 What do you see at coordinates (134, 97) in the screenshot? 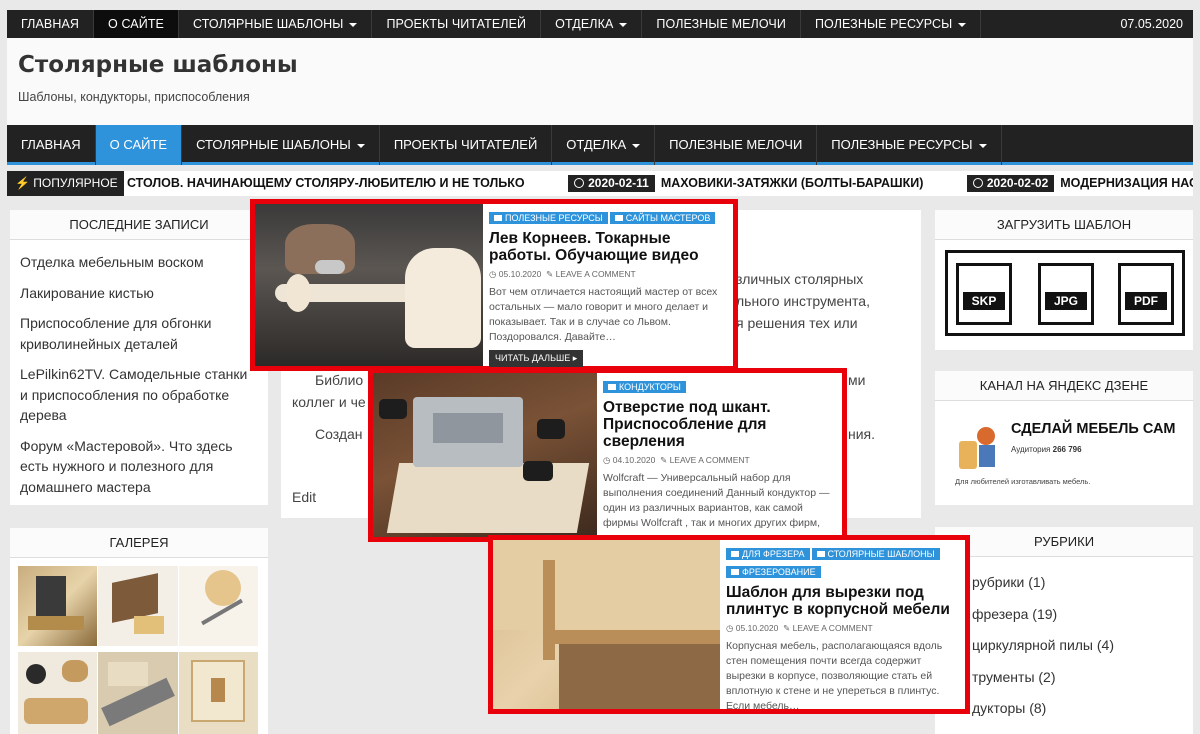
I see `site-description: Шаблоны, кондукторы, приспособления` at bounding box center [134, 97].